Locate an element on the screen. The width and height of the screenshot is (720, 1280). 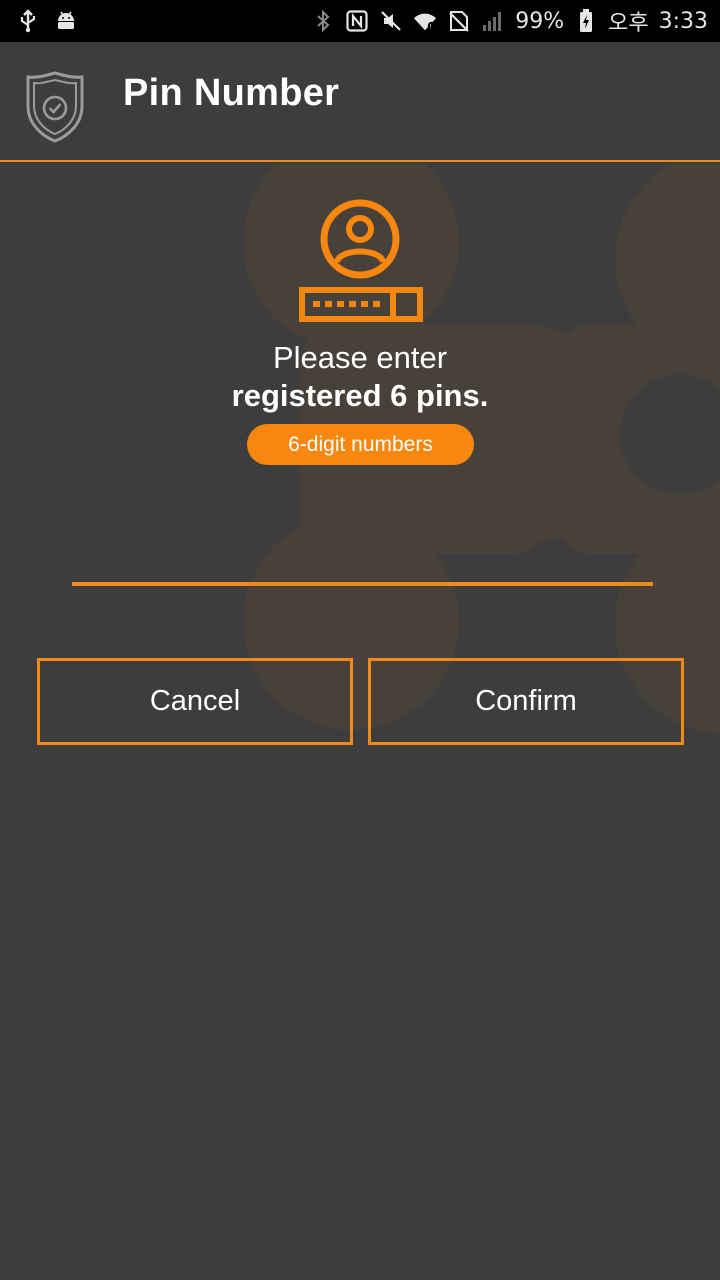
page-title: Pin Number is located at coordinates (231, 93).